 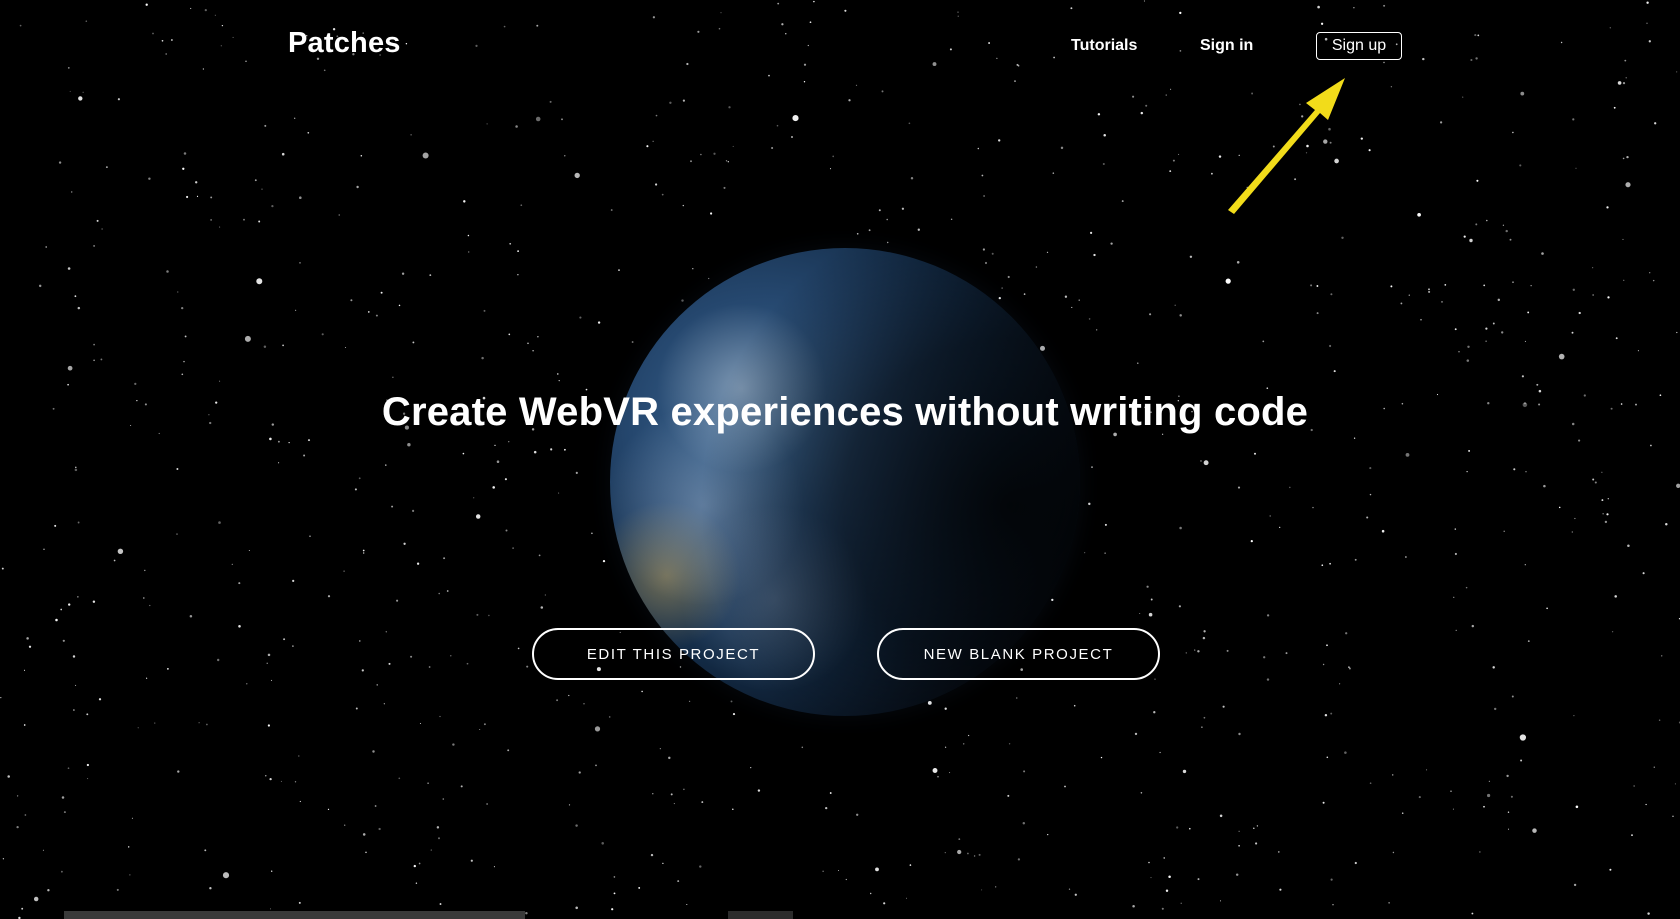 I want to click on edit-project-button: EDIT THIS PROJECT, so click(x=673, y=654).